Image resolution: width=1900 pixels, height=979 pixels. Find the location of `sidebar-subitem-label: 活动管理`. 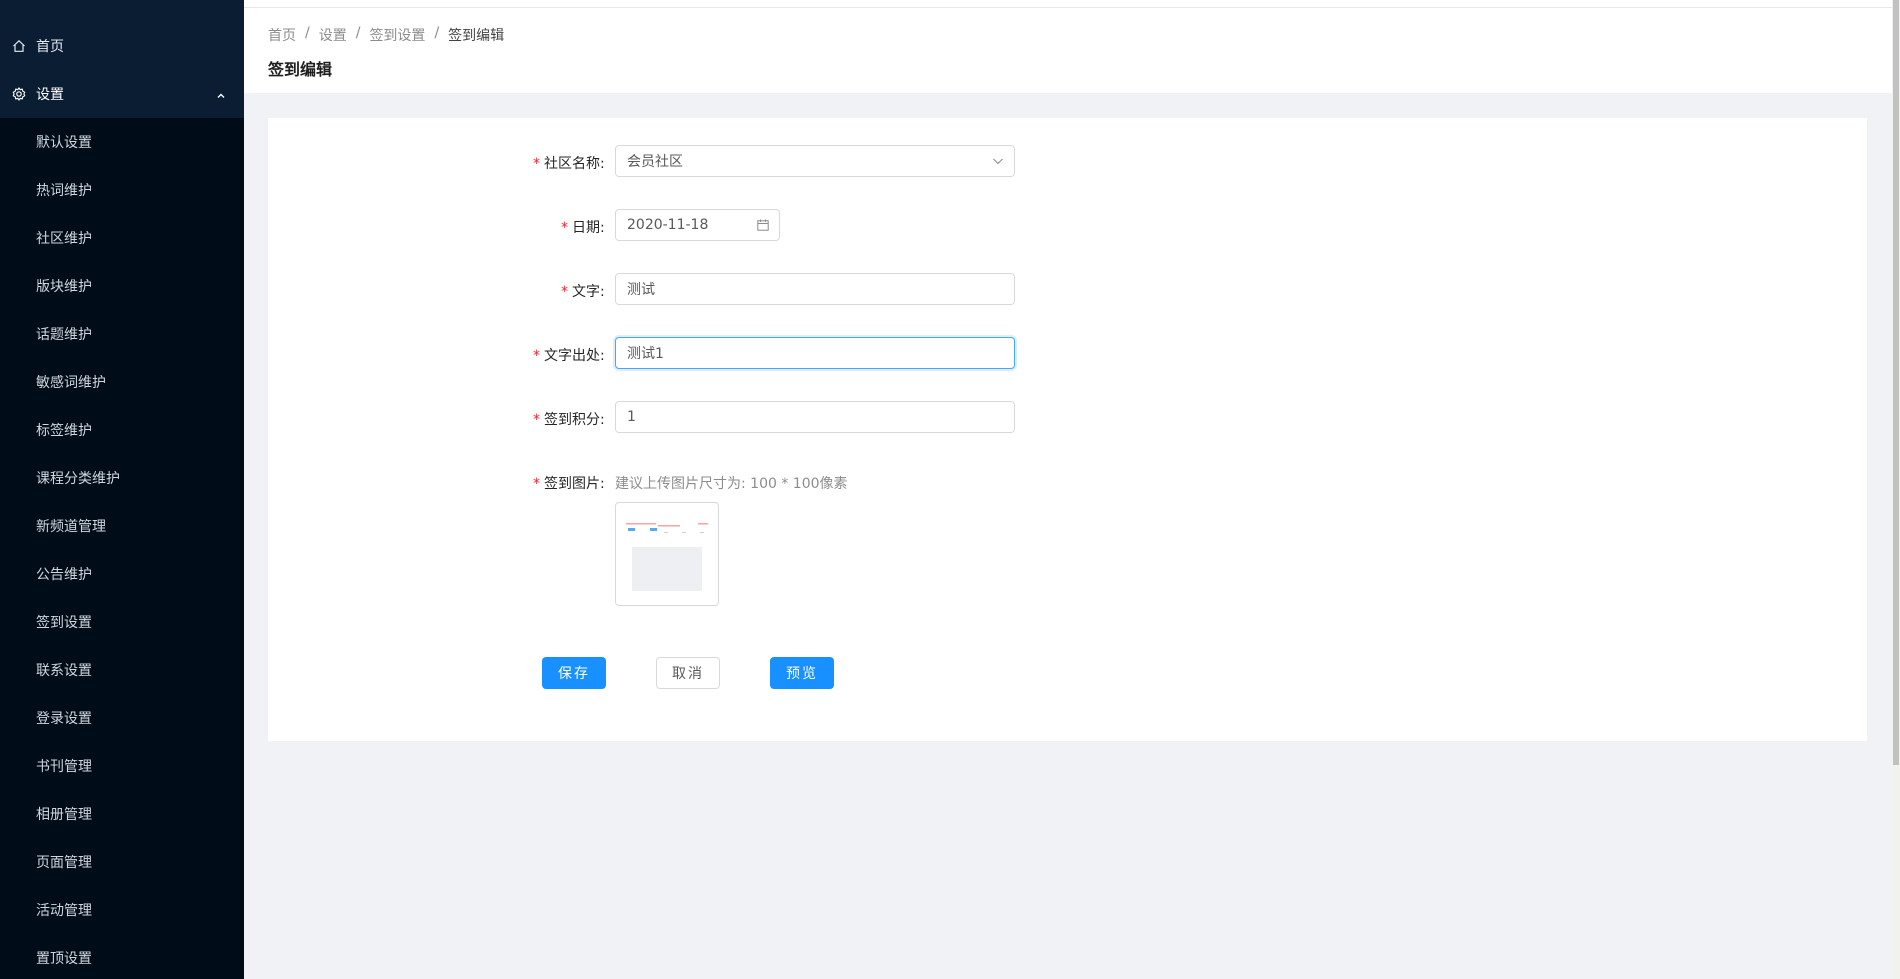

sidebar-subitem-label: 活动管理 is located at coordinates (64, 911).